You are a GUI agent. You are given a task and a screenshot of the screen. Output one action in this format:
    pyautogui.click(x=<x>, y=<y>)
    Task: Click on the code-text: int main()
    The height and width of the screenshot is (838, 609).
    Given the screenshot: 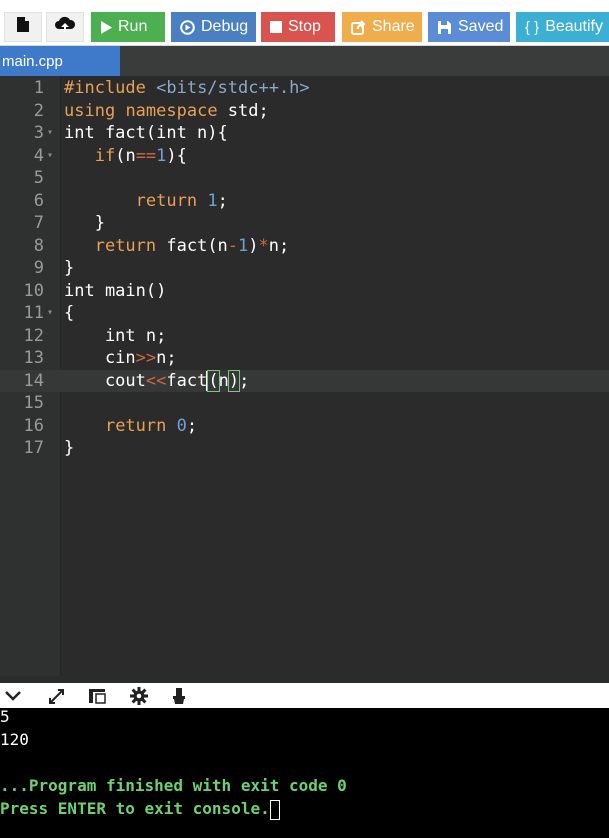 What is the action you would take?
    pyautogui.click(x=115, y=290)
    